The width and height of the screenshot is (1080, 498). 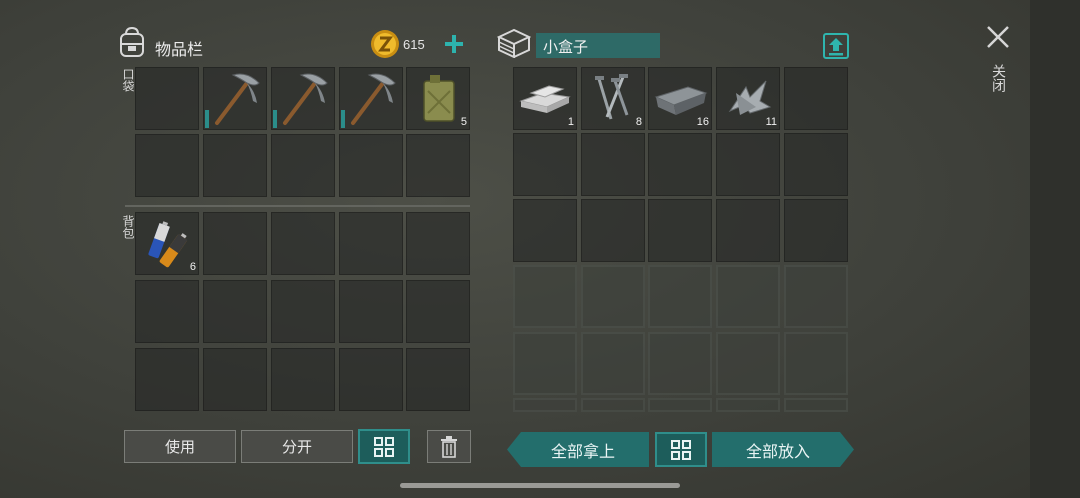 I want to click on item-count: 5, so click(x=463, y=122).